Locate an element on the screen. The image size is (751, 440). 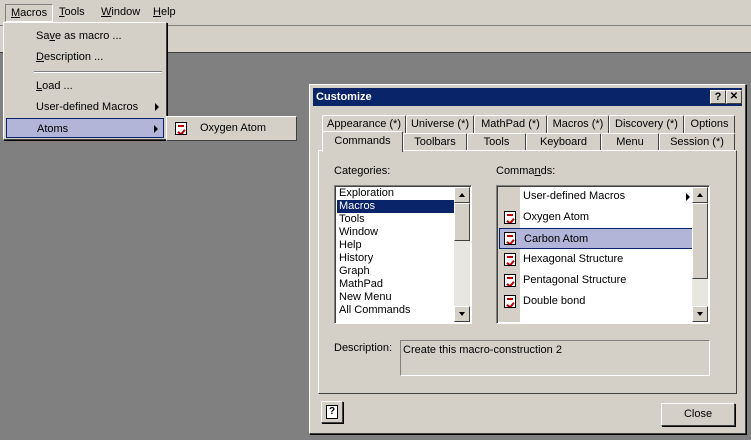
category-item: Graph is located at coordinates (396, 271).